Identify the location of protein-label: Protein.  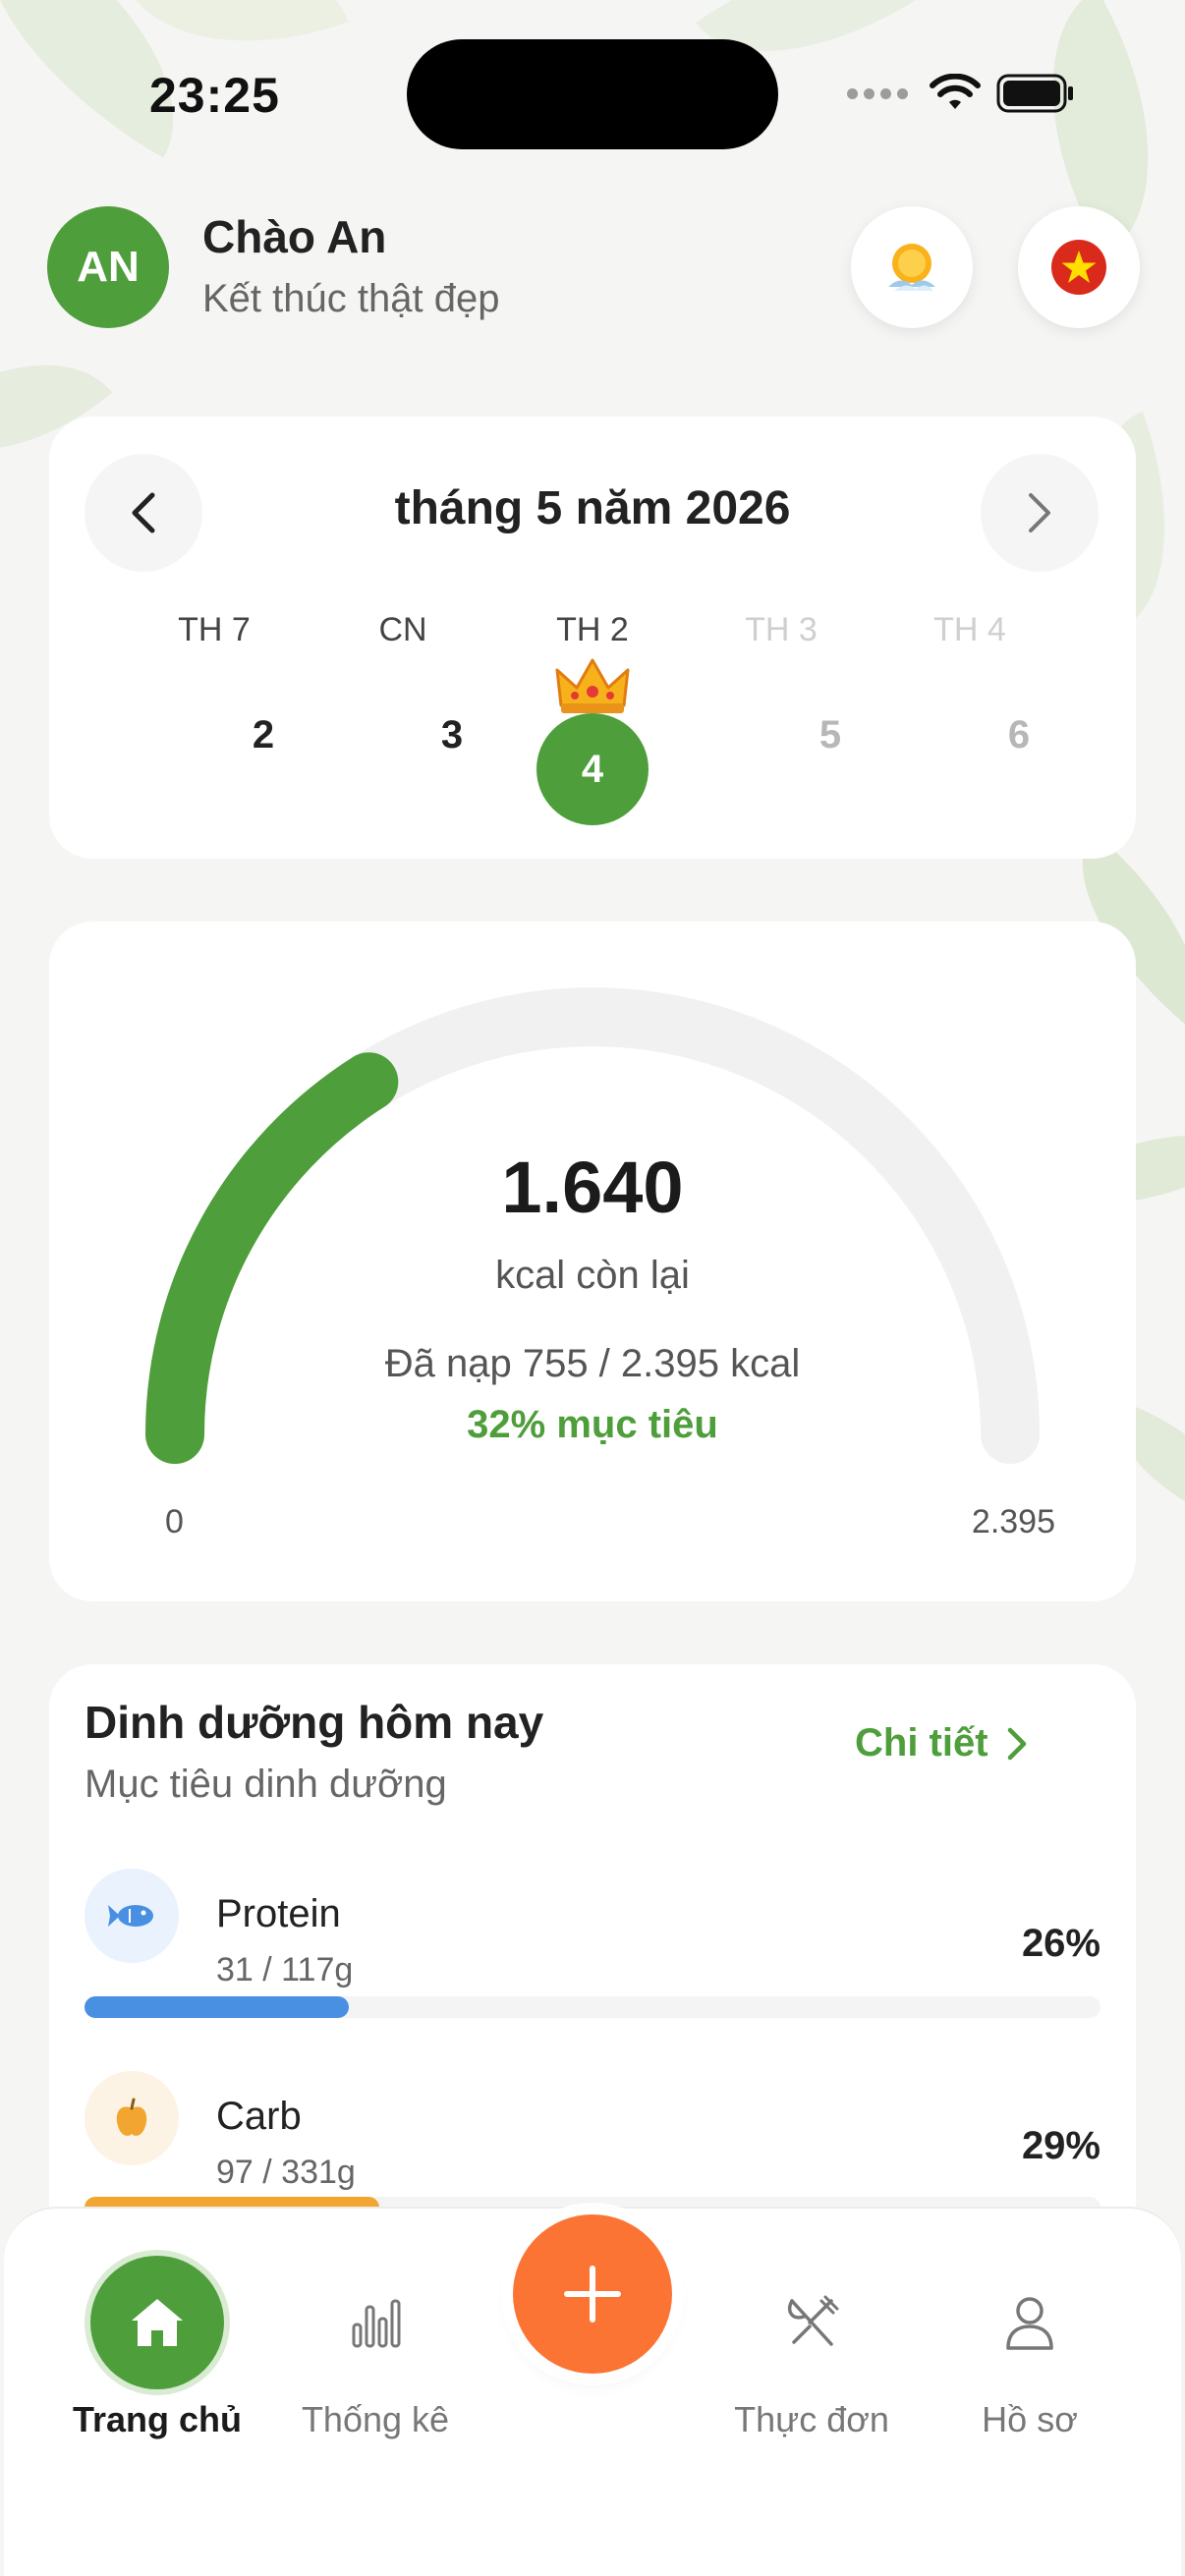
(279, 1913).